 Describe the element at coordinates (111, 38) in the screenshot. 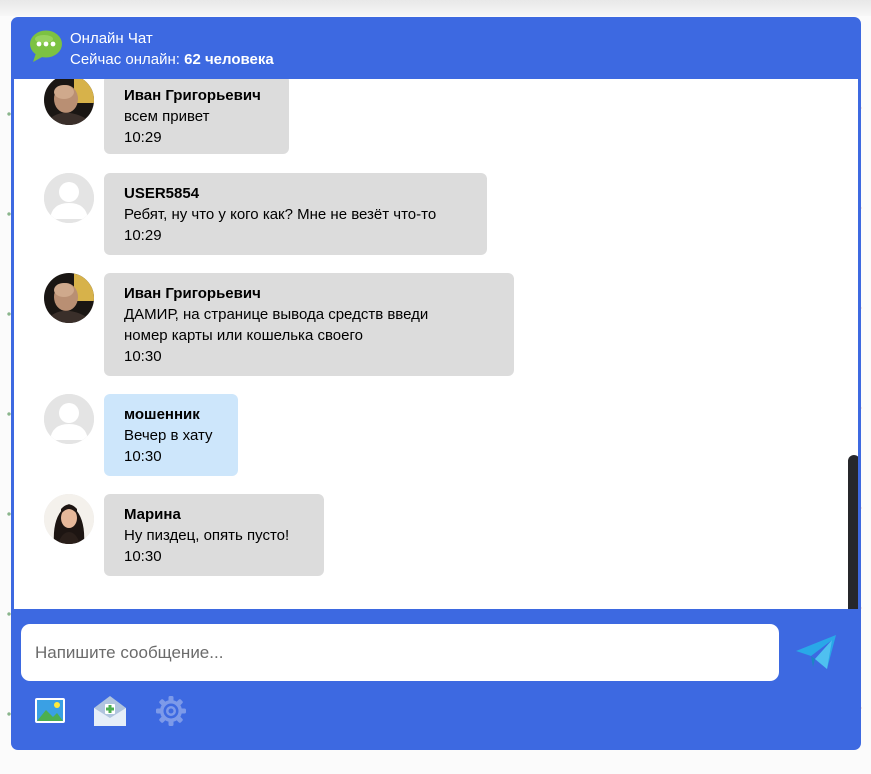

I see `chat-title: Онлайн Чат` at that location.